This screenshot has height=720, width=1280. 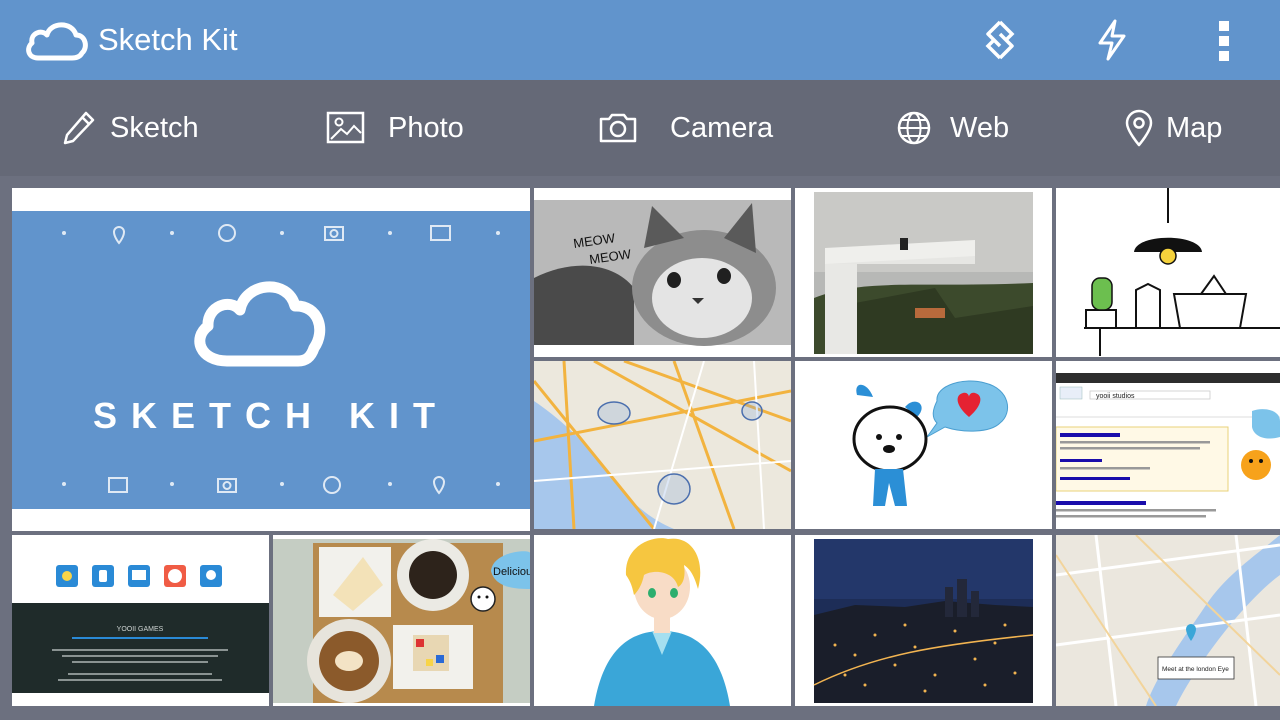 I want to click on tool-web-label: Web, so click(x=980, y=127).